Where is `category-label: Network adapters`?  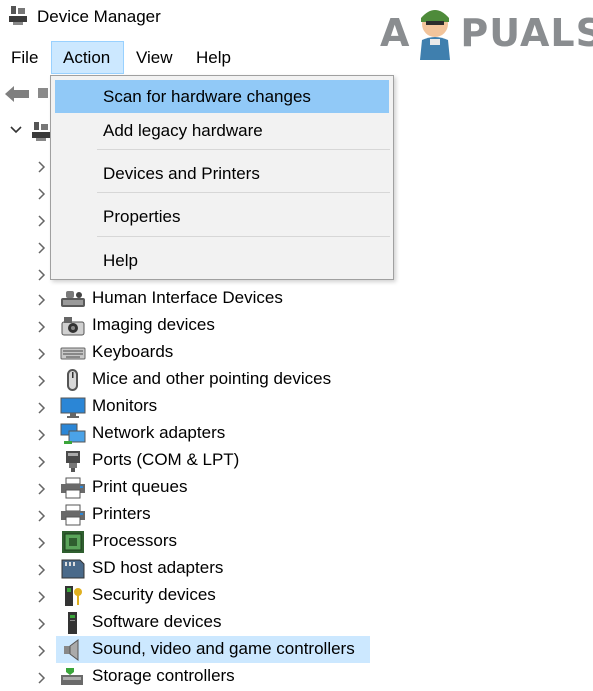 category-label: Network adapters is located at coordinates (159, 432).